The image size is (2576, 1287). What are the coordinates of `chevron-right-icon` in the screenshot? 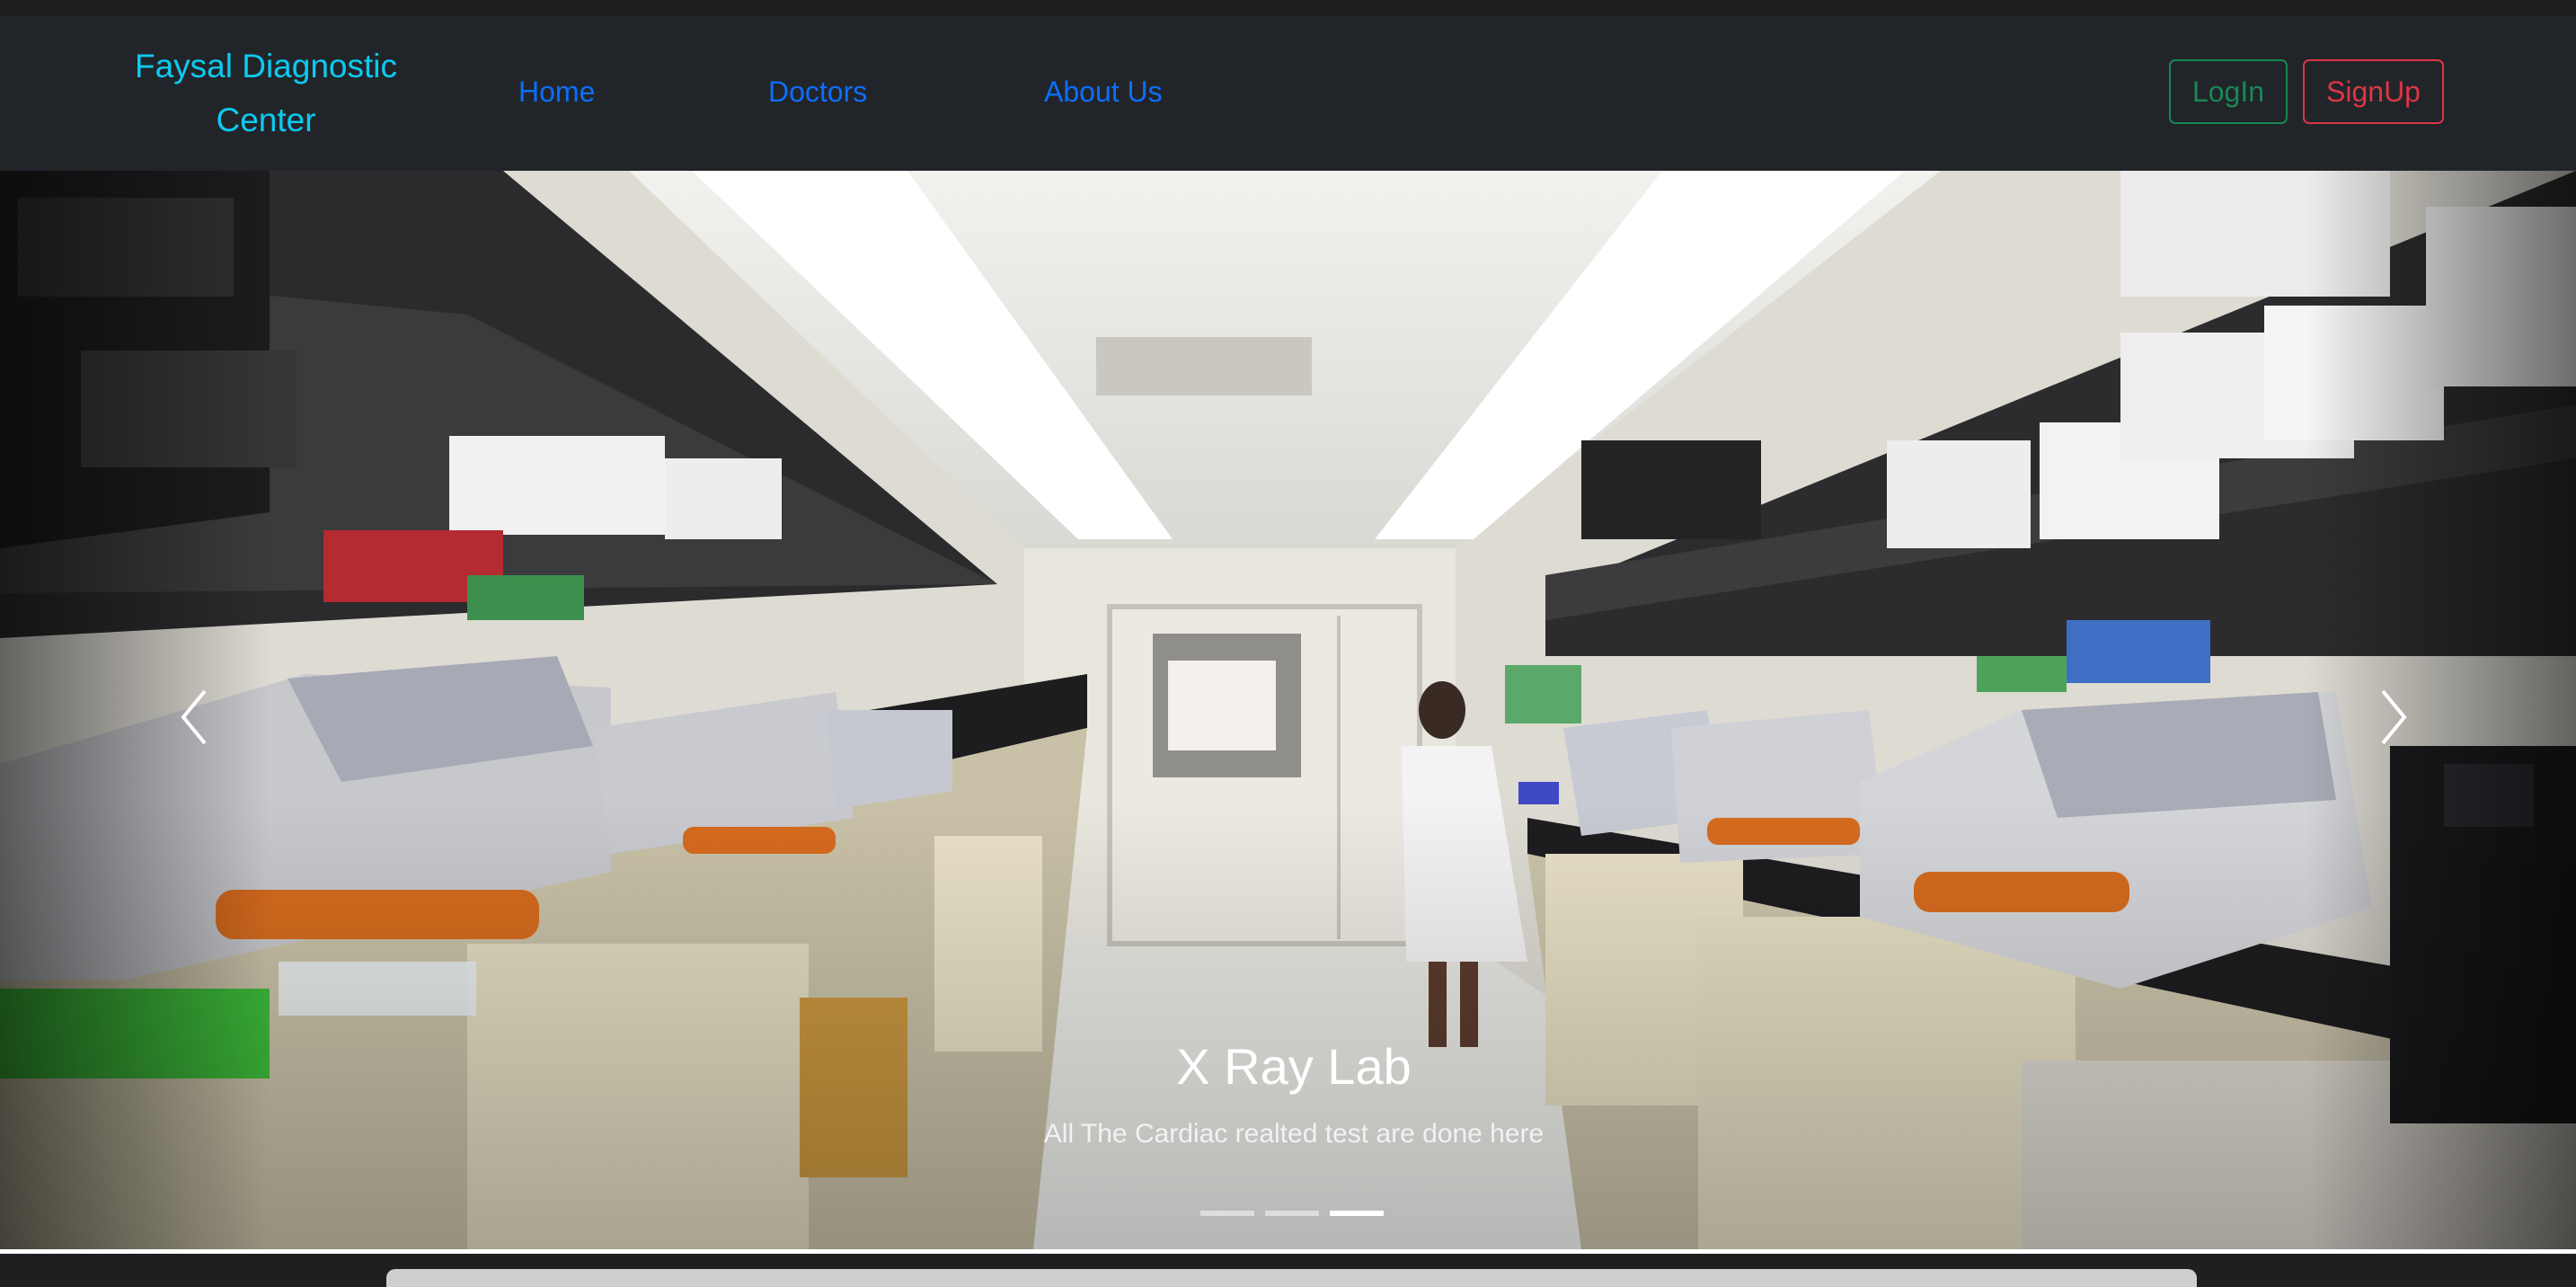 It's located at (2394, 719).